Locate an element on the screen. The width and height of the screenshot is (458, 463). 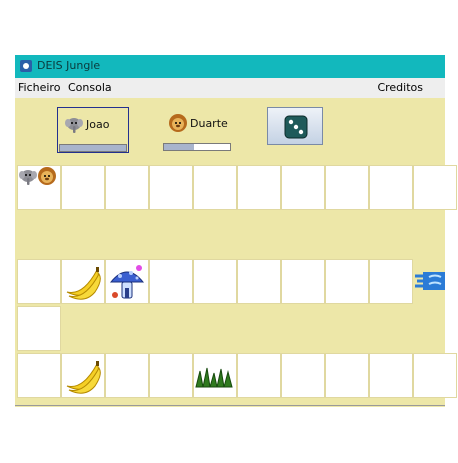
board-gap is located at coordinates (231, 235).